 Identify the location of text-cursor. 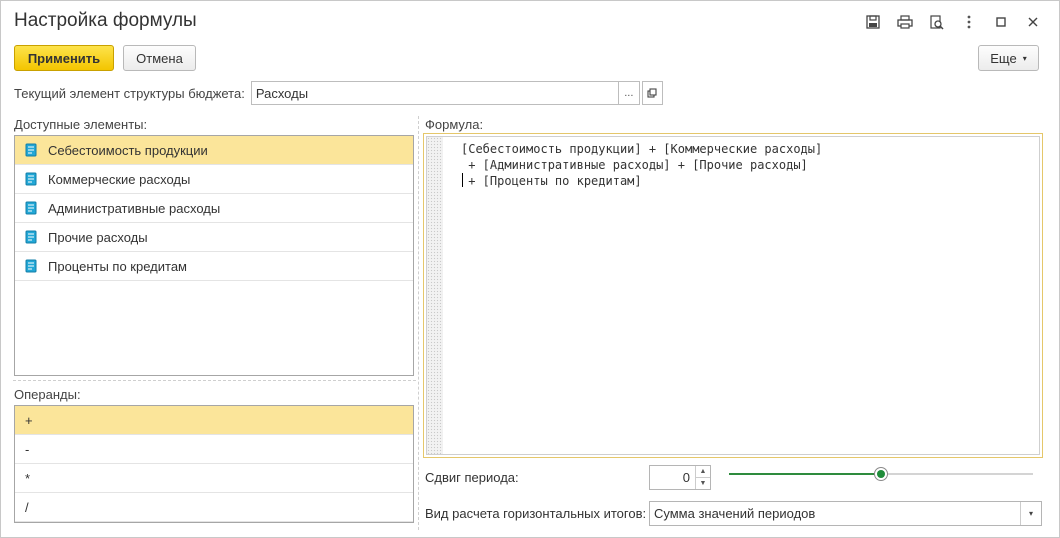
(462, 180).